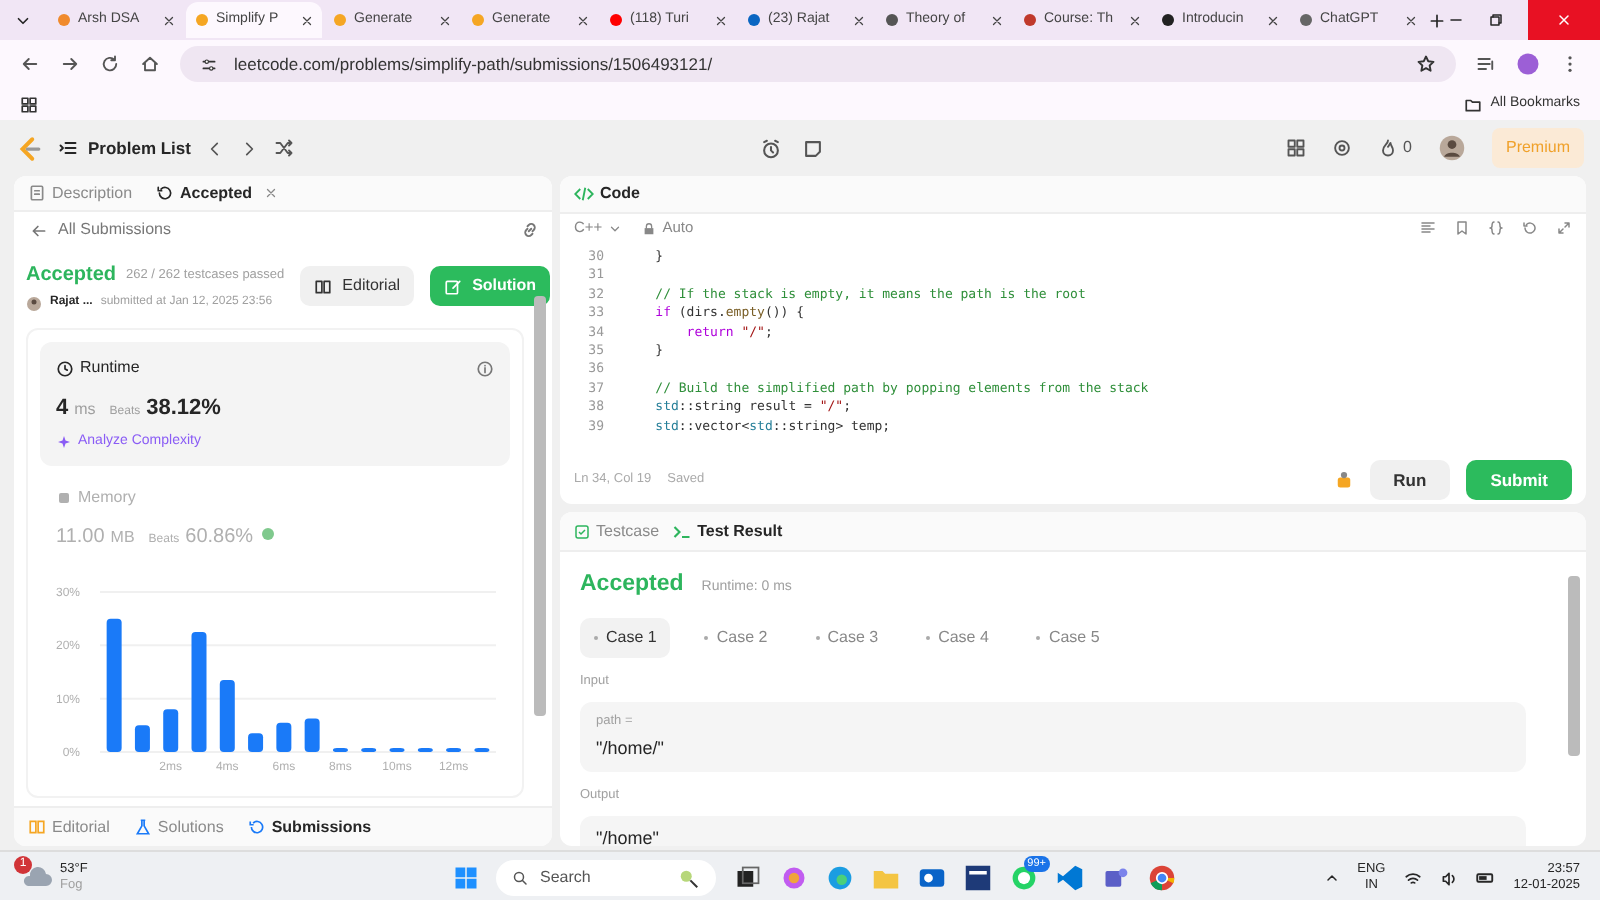 This screenshot has height=900, width=1600. Describe the element at coordinates (357, 286) in the screenshot. I see `editorial-button: Editorial` at that location.